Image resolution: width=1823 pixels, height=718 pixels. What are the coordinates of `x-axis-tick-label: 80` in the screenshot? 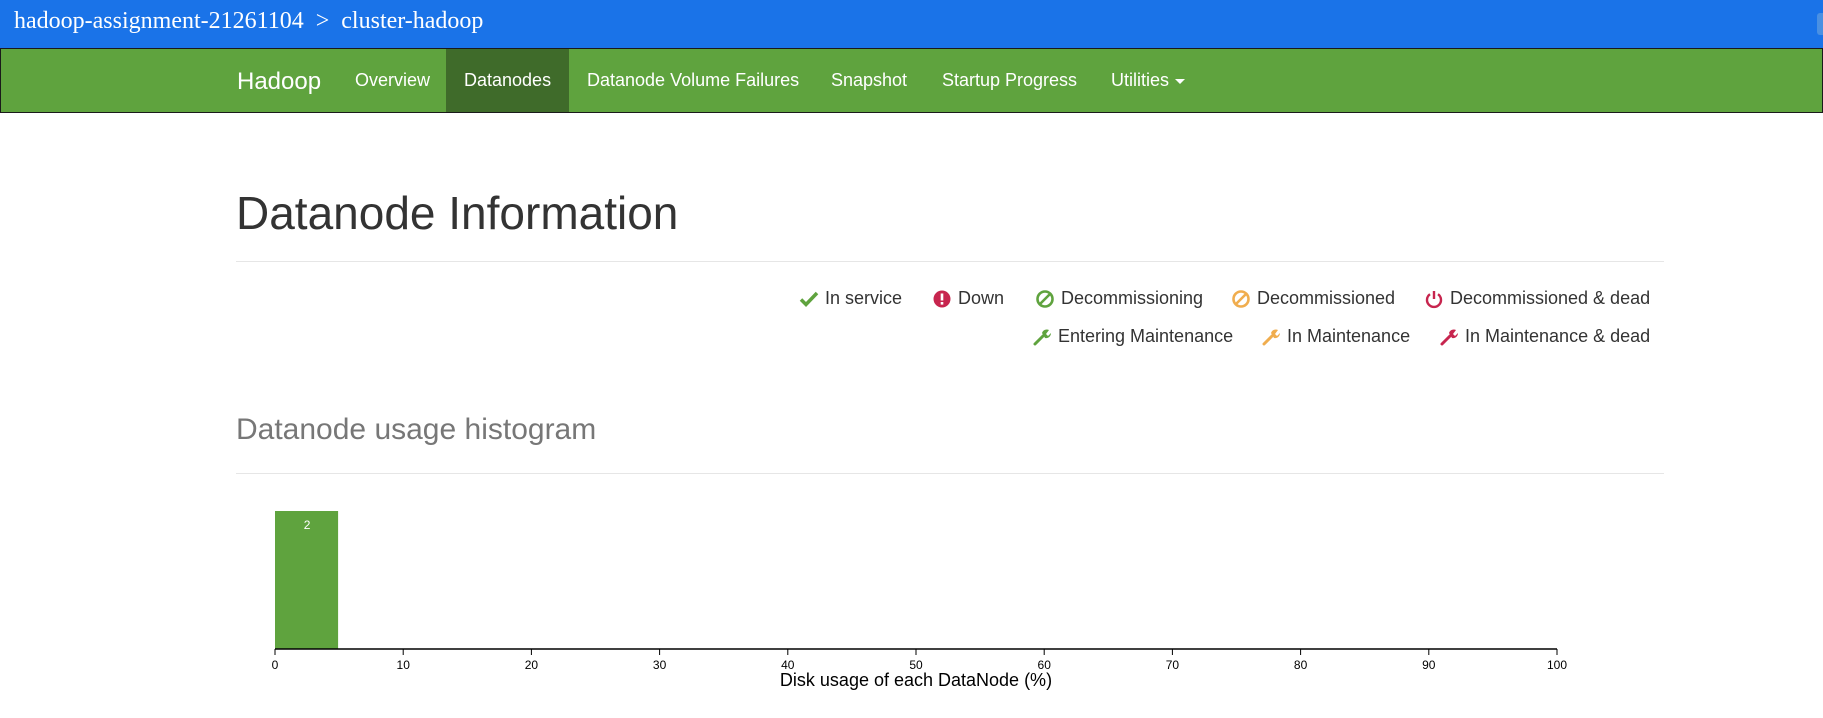 It's located at (1301, 665).